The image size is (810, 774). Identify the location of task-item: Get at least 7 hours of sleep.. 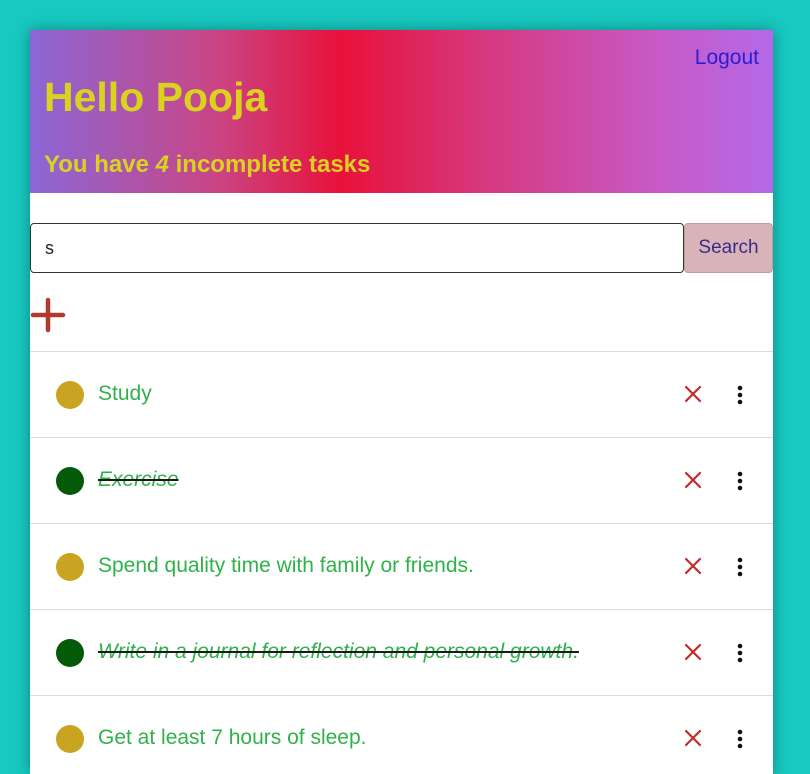
(401, 734).